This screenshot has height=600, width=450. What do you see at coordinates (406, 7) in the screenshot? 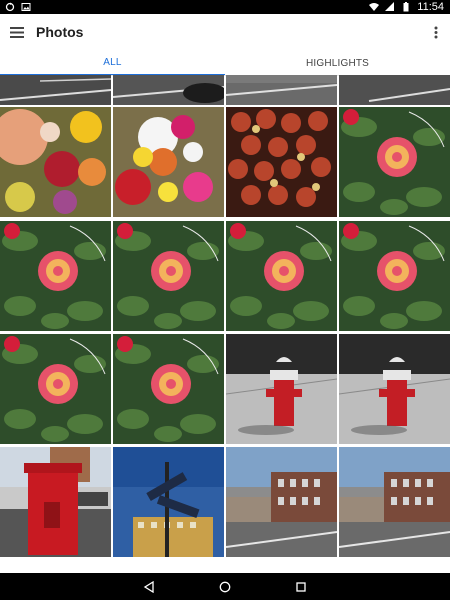
I see `battery-icon` at bounding box center [406, 7].